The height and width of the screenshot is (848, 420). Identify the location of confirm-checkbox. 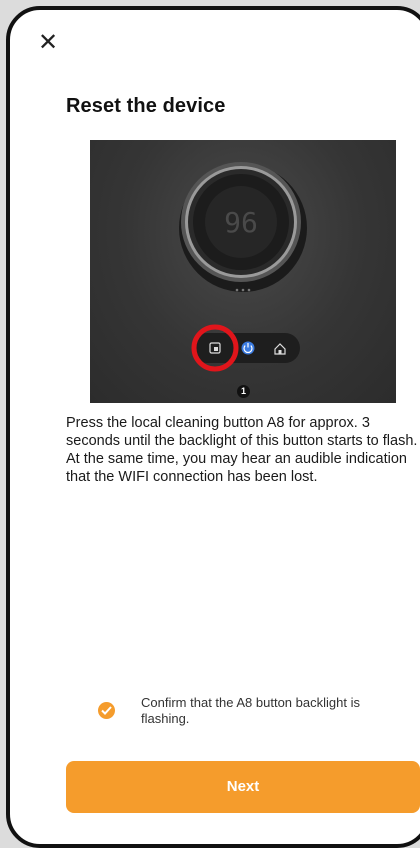
(106, 710).